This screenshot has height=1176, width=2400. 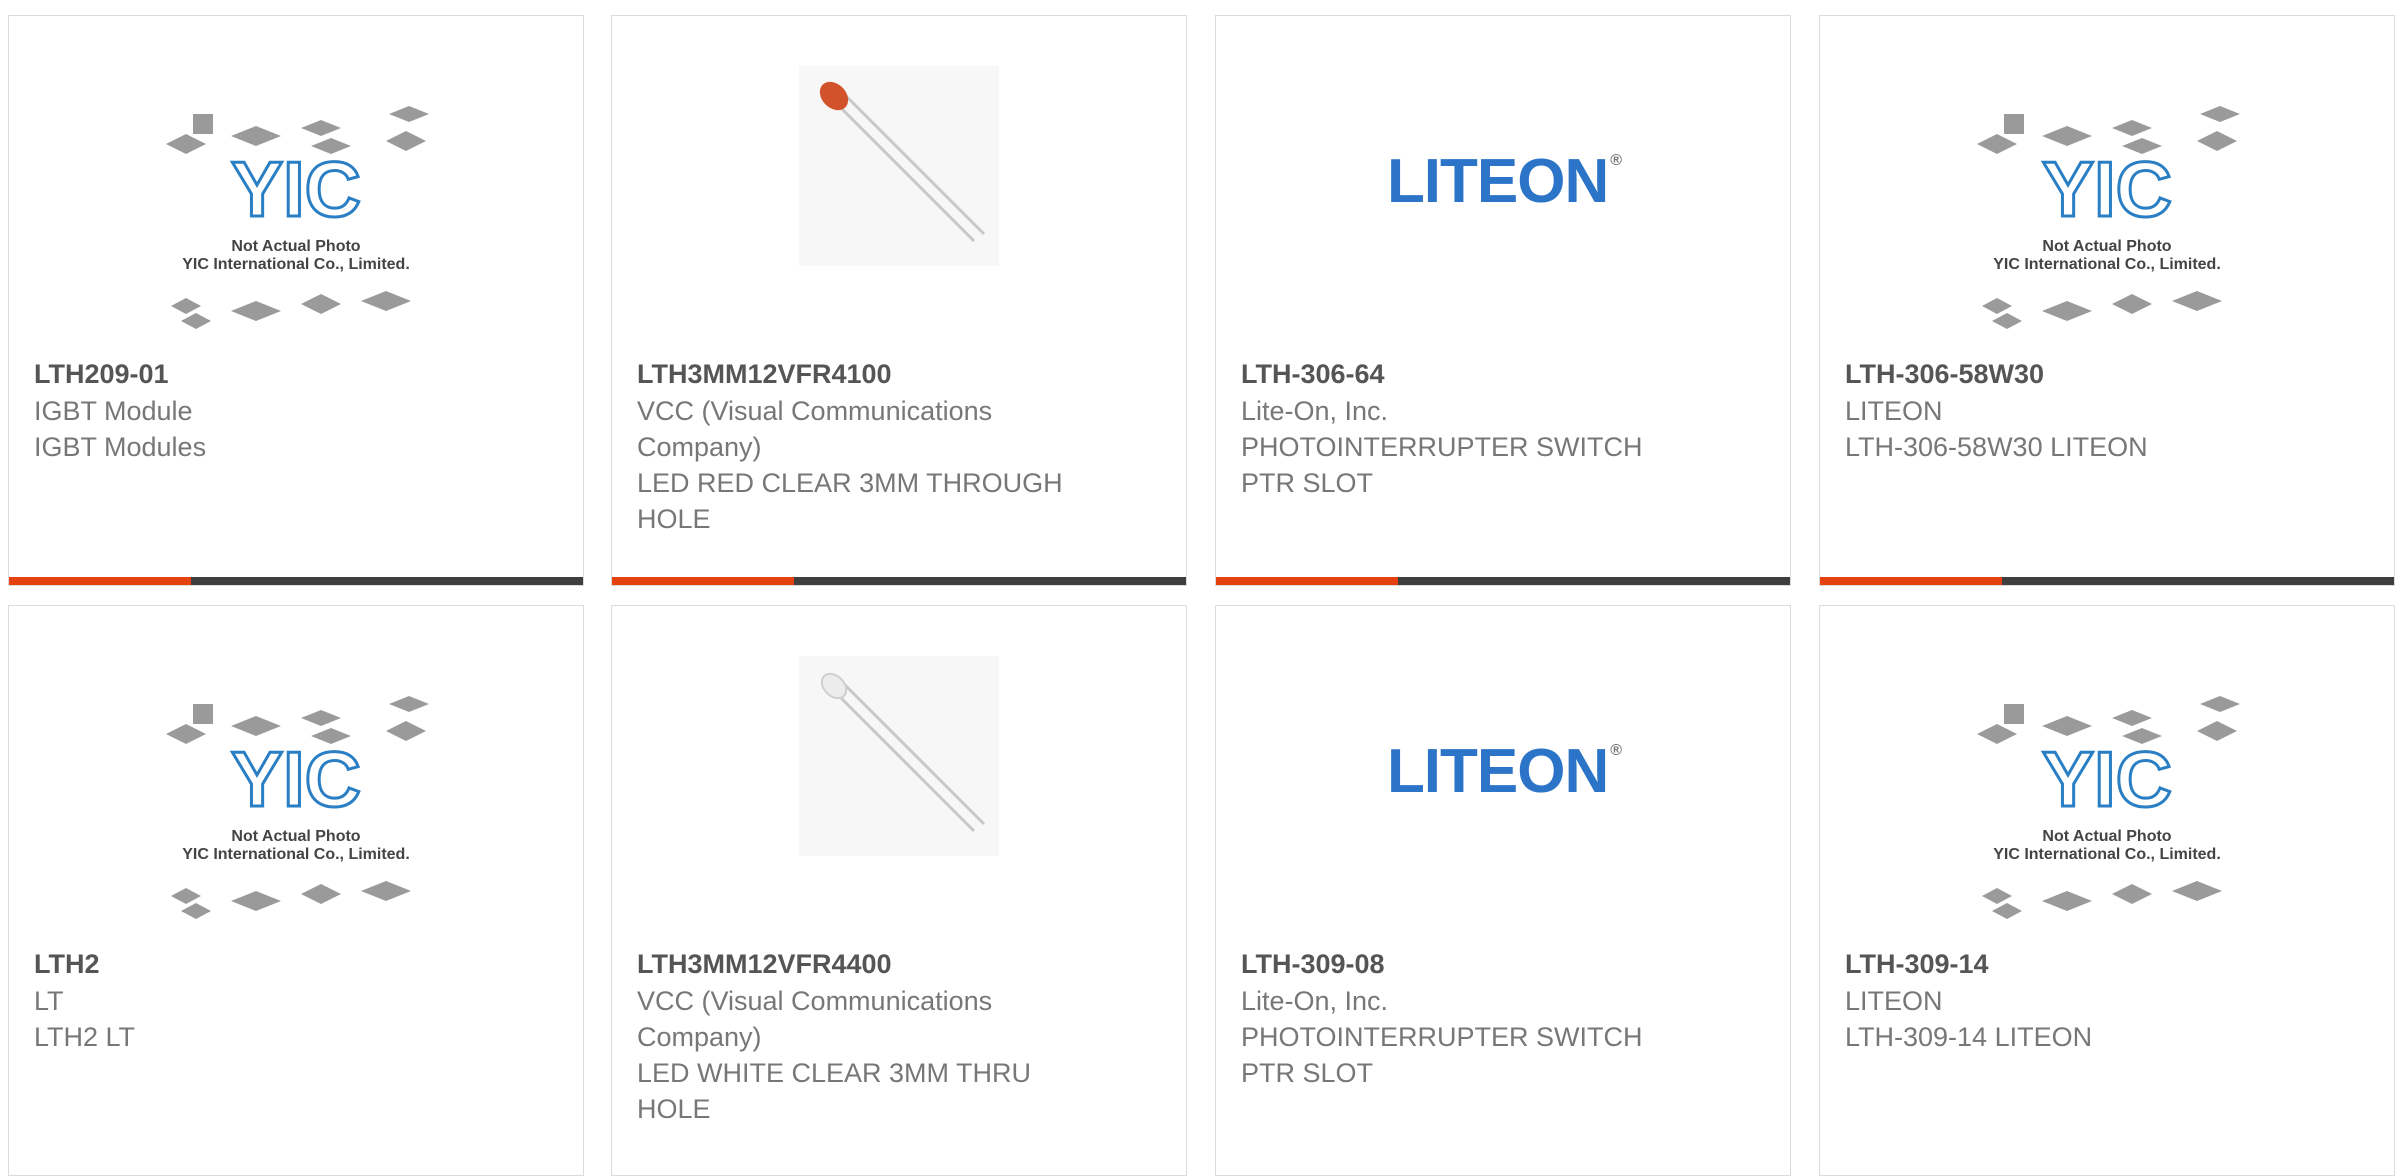 What do you see at coordinates (850, 501) in the screenshot?
I see `description: LED RED CLEAR 3MM THROUGH HOLE` at bounding box center [850, 501].